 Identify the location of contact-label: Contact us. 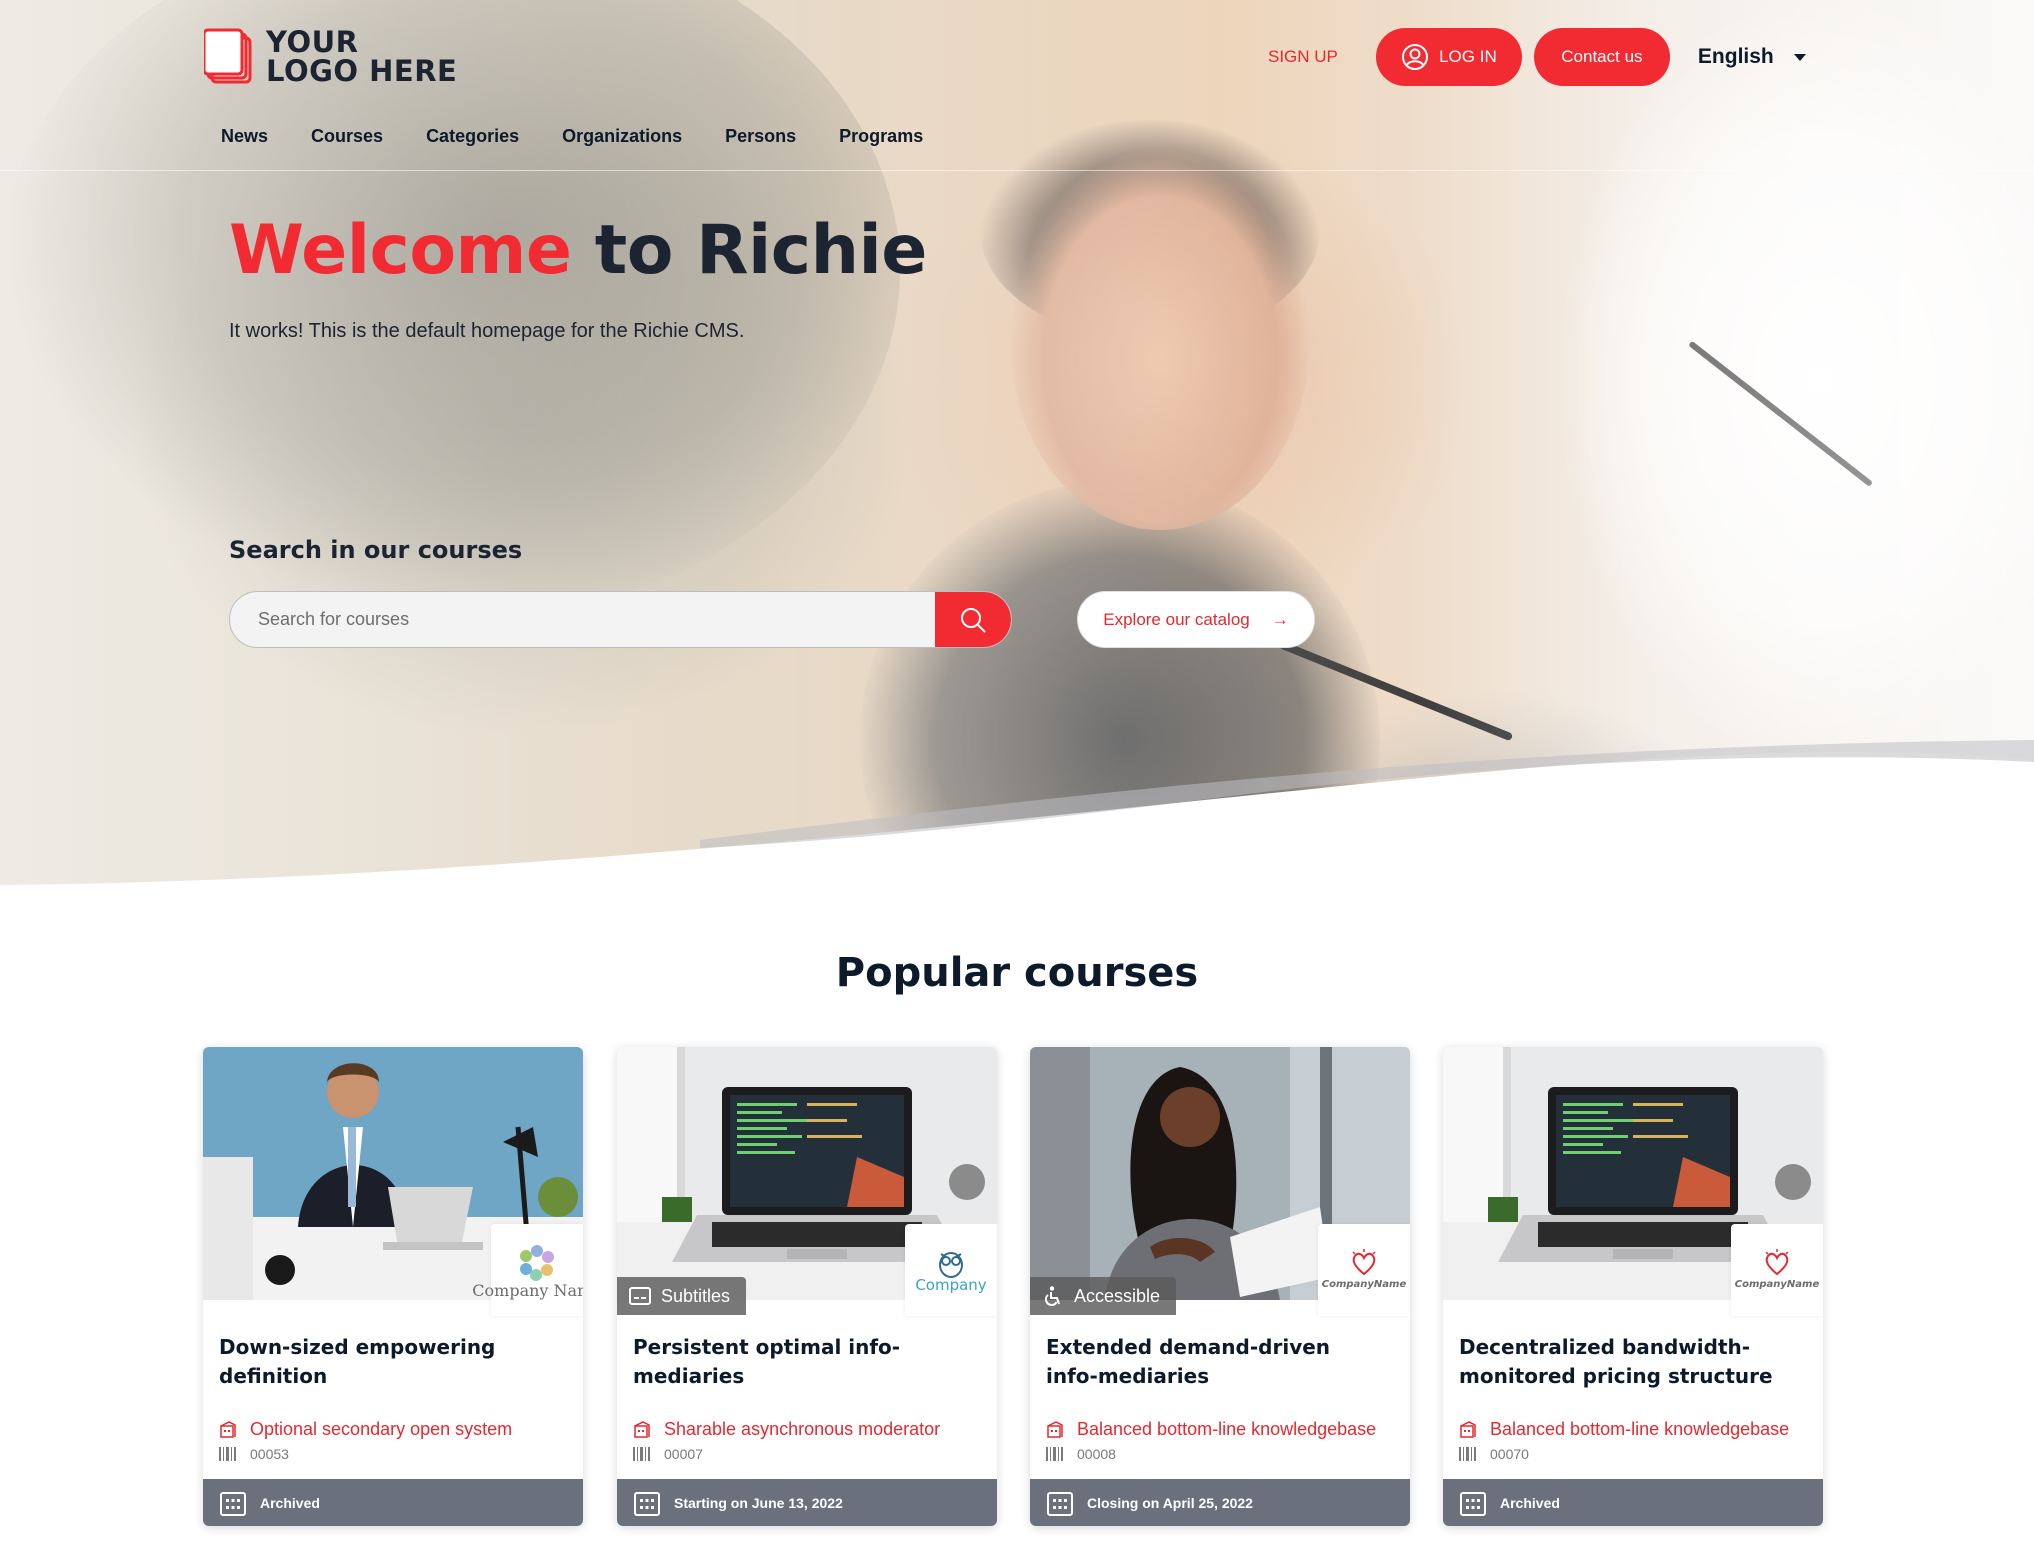
(1602, 56).